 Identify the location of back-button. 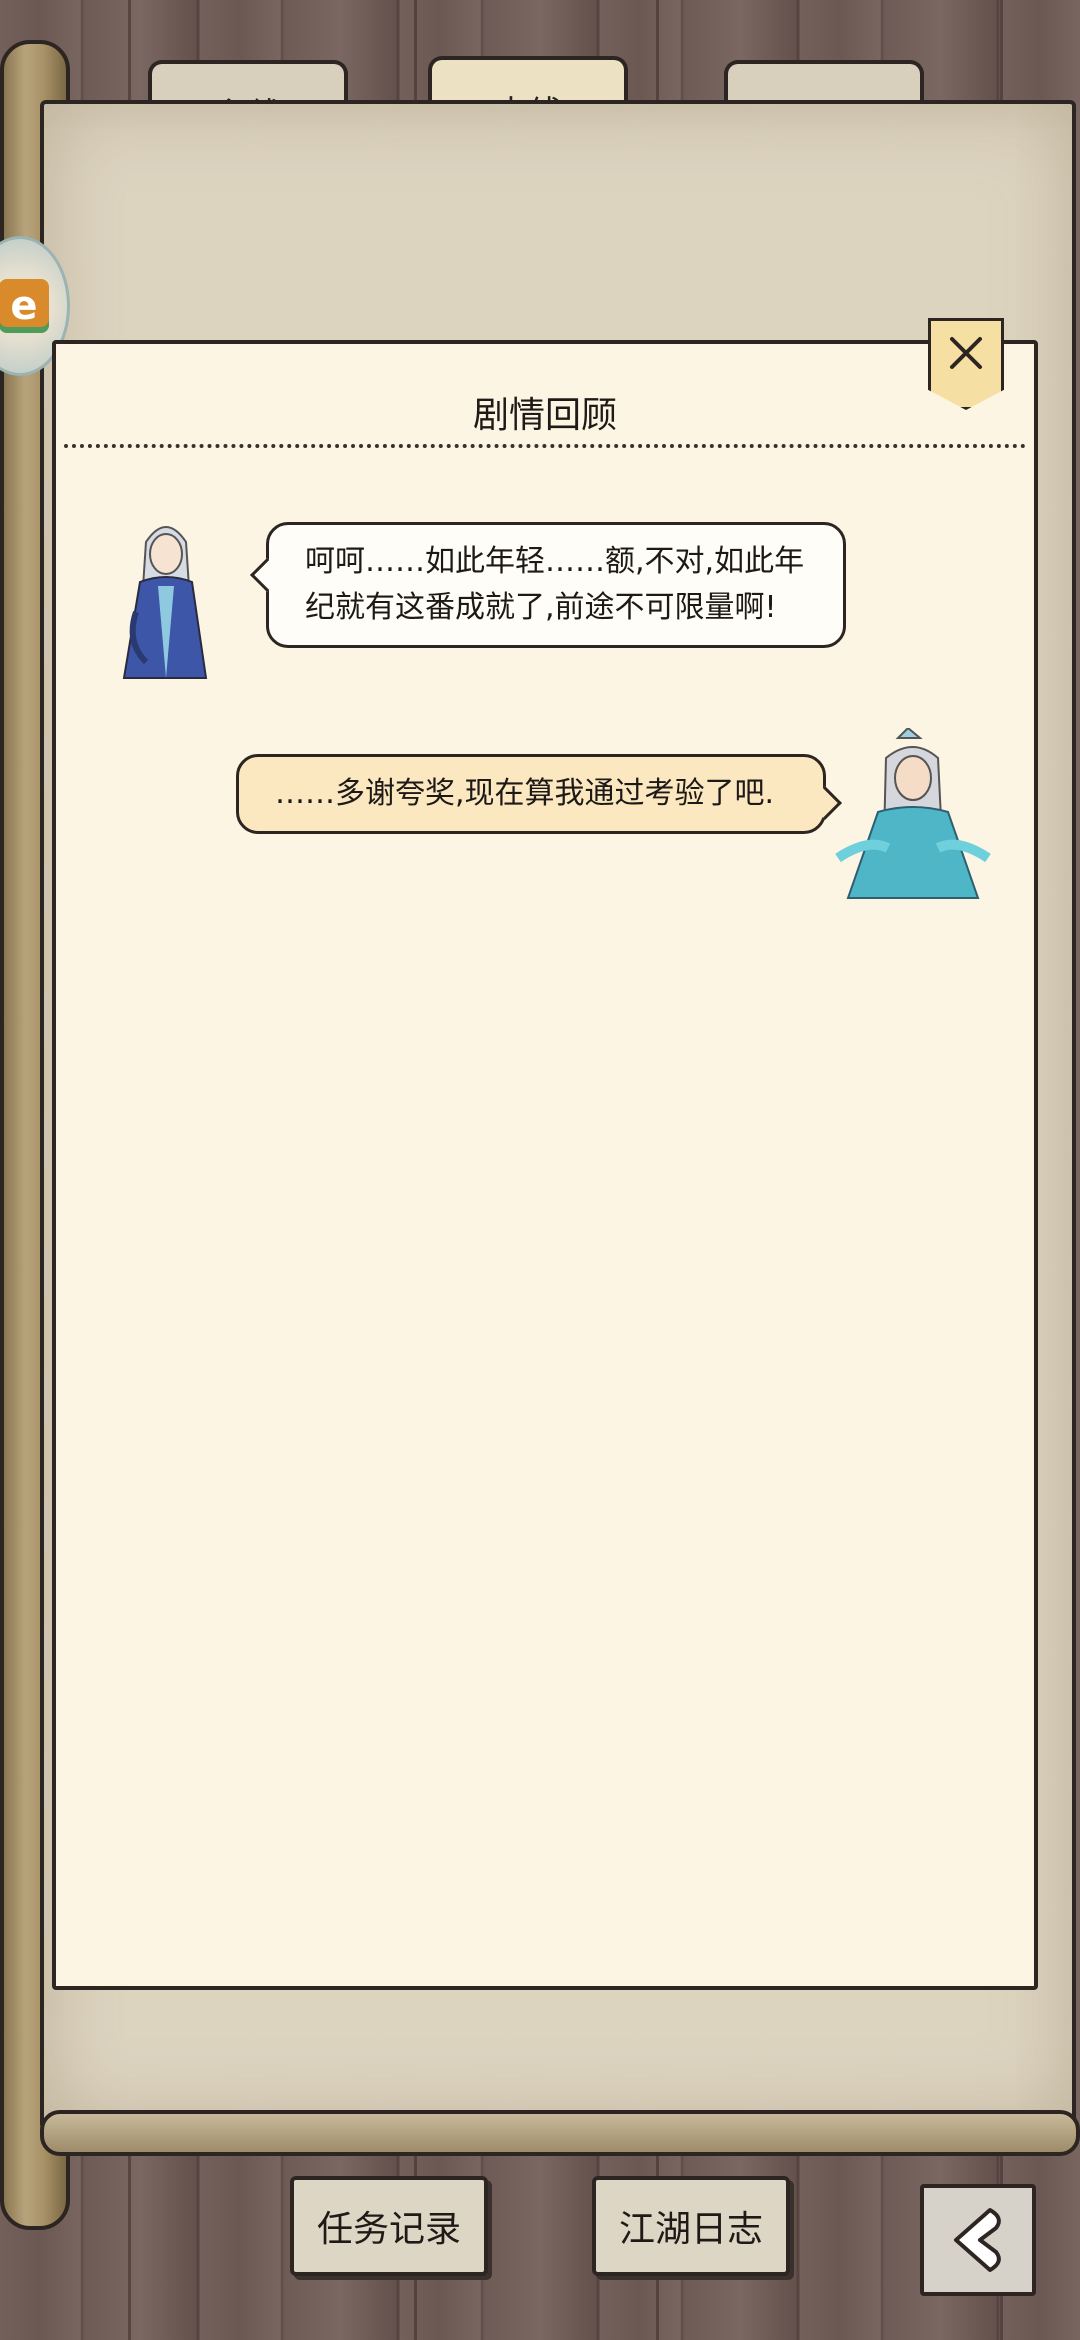
(978, 2240).